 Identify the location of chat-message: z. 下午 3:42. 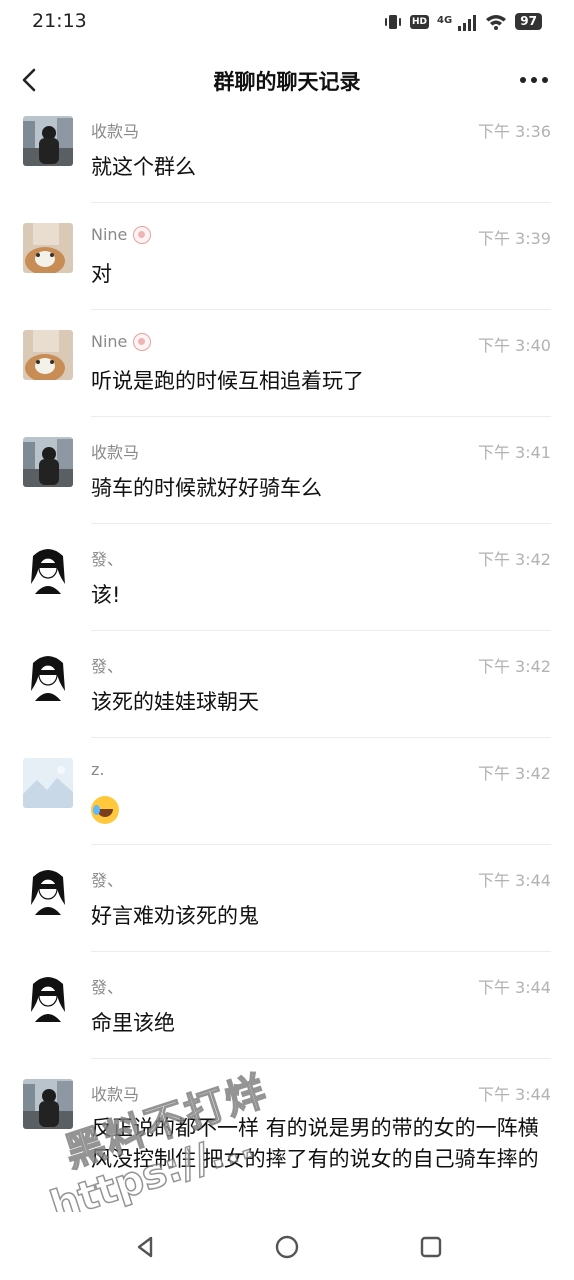
(287, 791).